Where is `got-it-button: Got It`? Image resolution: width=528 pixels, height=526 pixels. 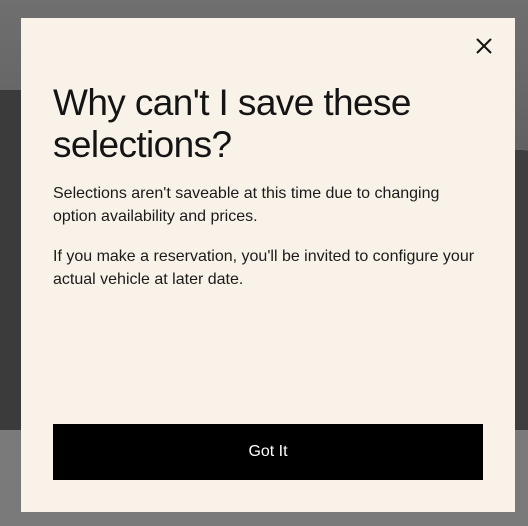 got-it-button: Got It is located at coordinates (268, 452).